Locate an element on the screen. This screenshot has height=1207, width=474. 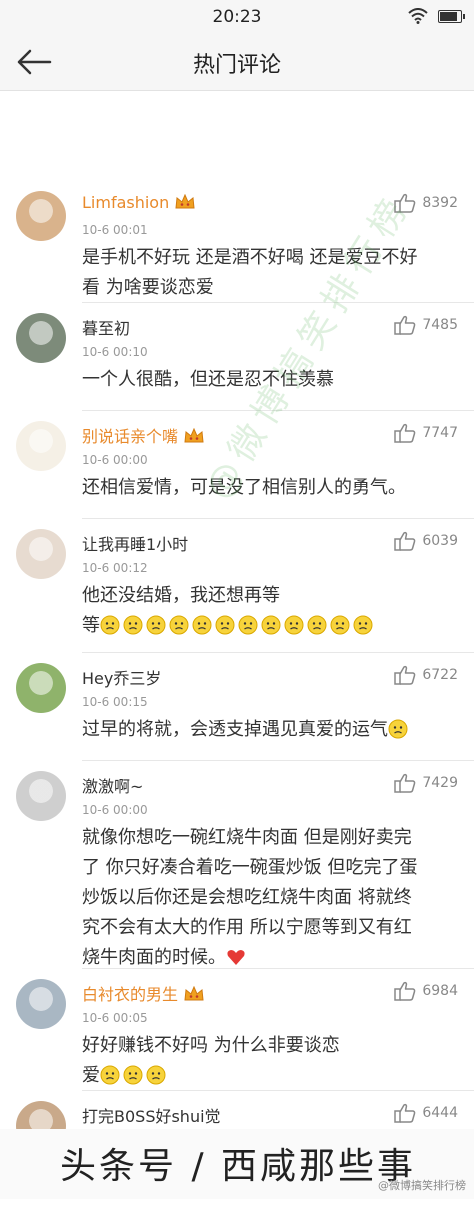
commenter-name-text: Hey乔三岁 is located at coordinates (122, 678).